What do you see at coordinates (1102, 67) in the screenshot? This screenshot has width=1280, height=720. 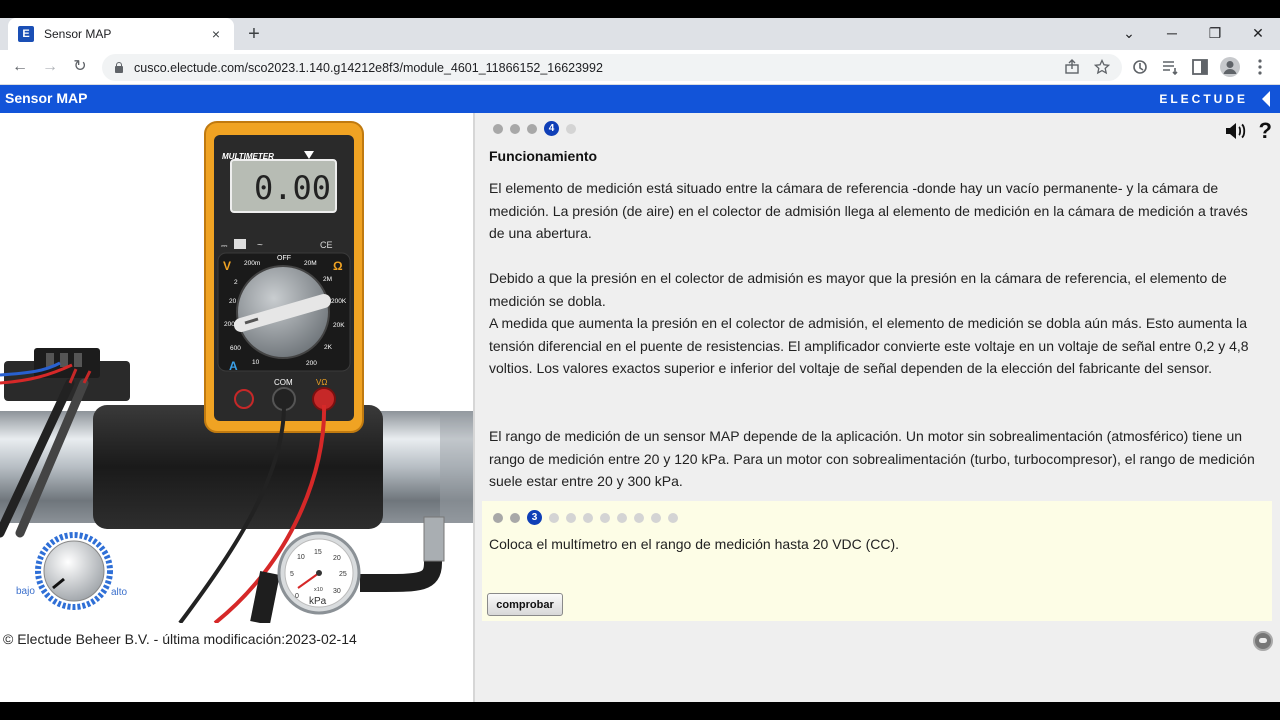 I see `bookmark-star-icon` at bounding box center [1102, 67].